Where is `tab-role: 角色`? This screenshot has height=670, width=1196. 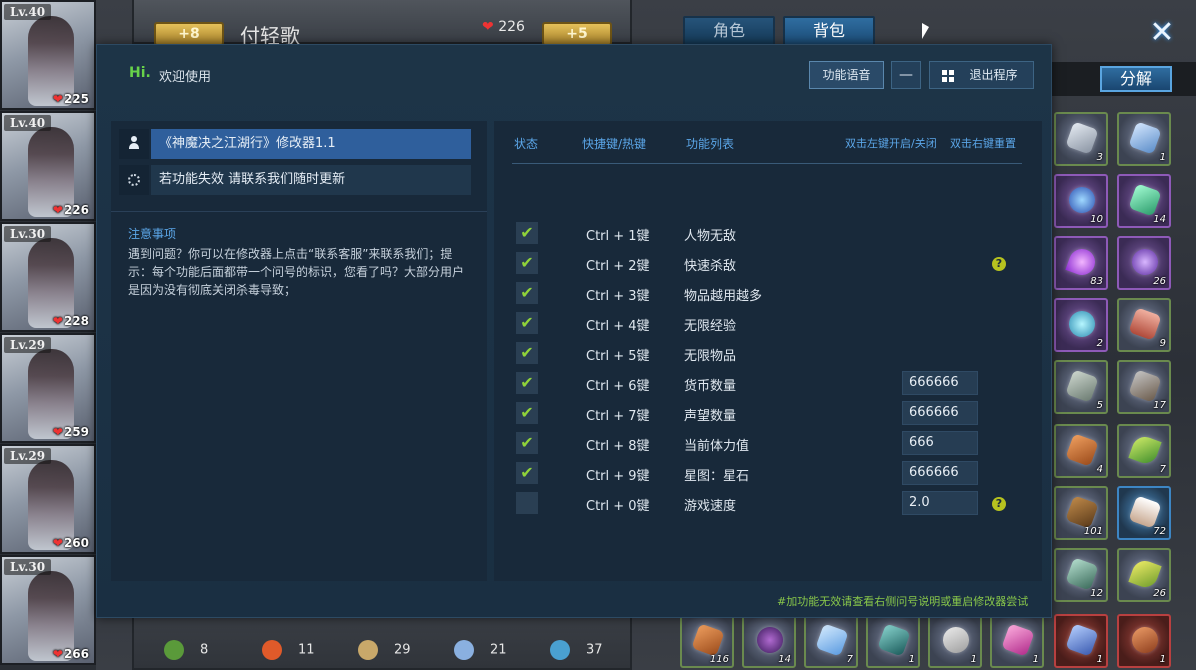
tab-role: 角色 is located at coordinates (729, 31).